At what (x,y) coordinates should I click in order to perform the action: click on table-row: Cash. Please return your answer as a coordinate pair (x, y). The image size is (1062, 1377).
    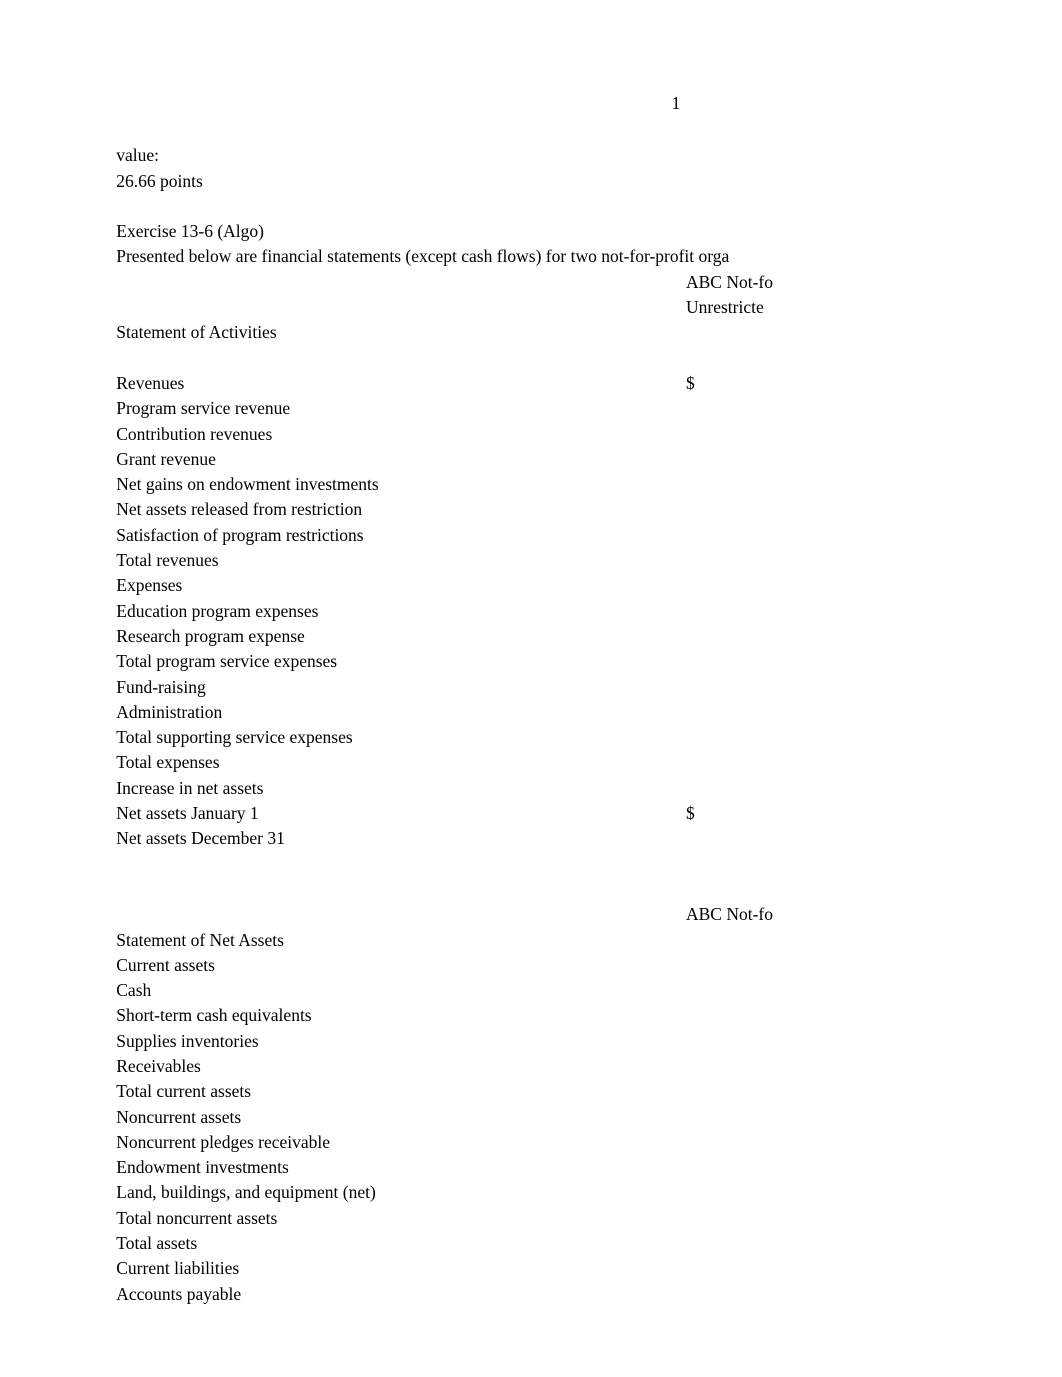
    Looking at the image, I should click on (556, 976).